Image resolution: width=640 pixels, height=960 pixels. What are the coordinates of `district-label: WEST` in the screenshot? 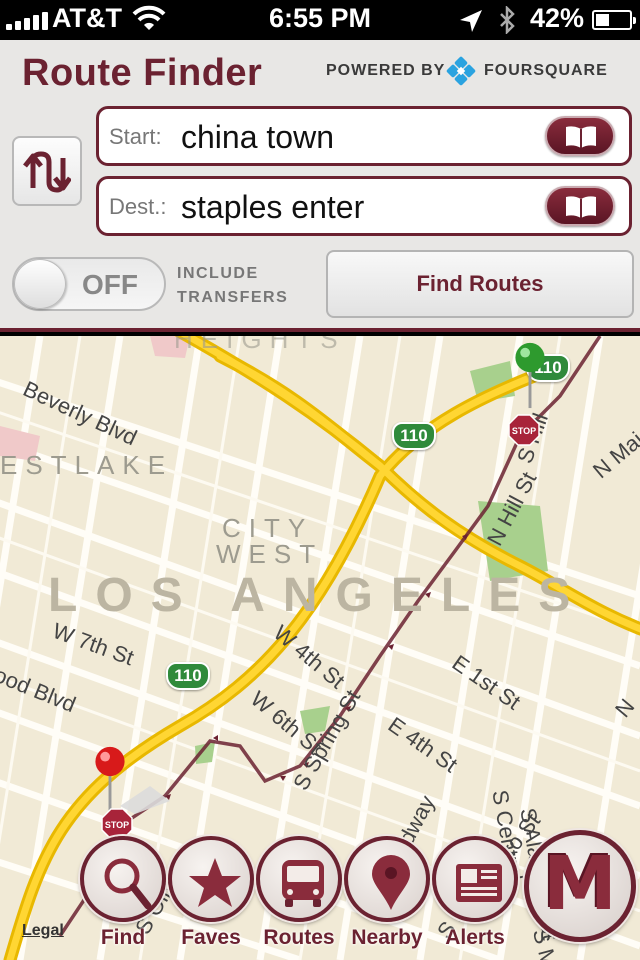 It's located at (270, 554).